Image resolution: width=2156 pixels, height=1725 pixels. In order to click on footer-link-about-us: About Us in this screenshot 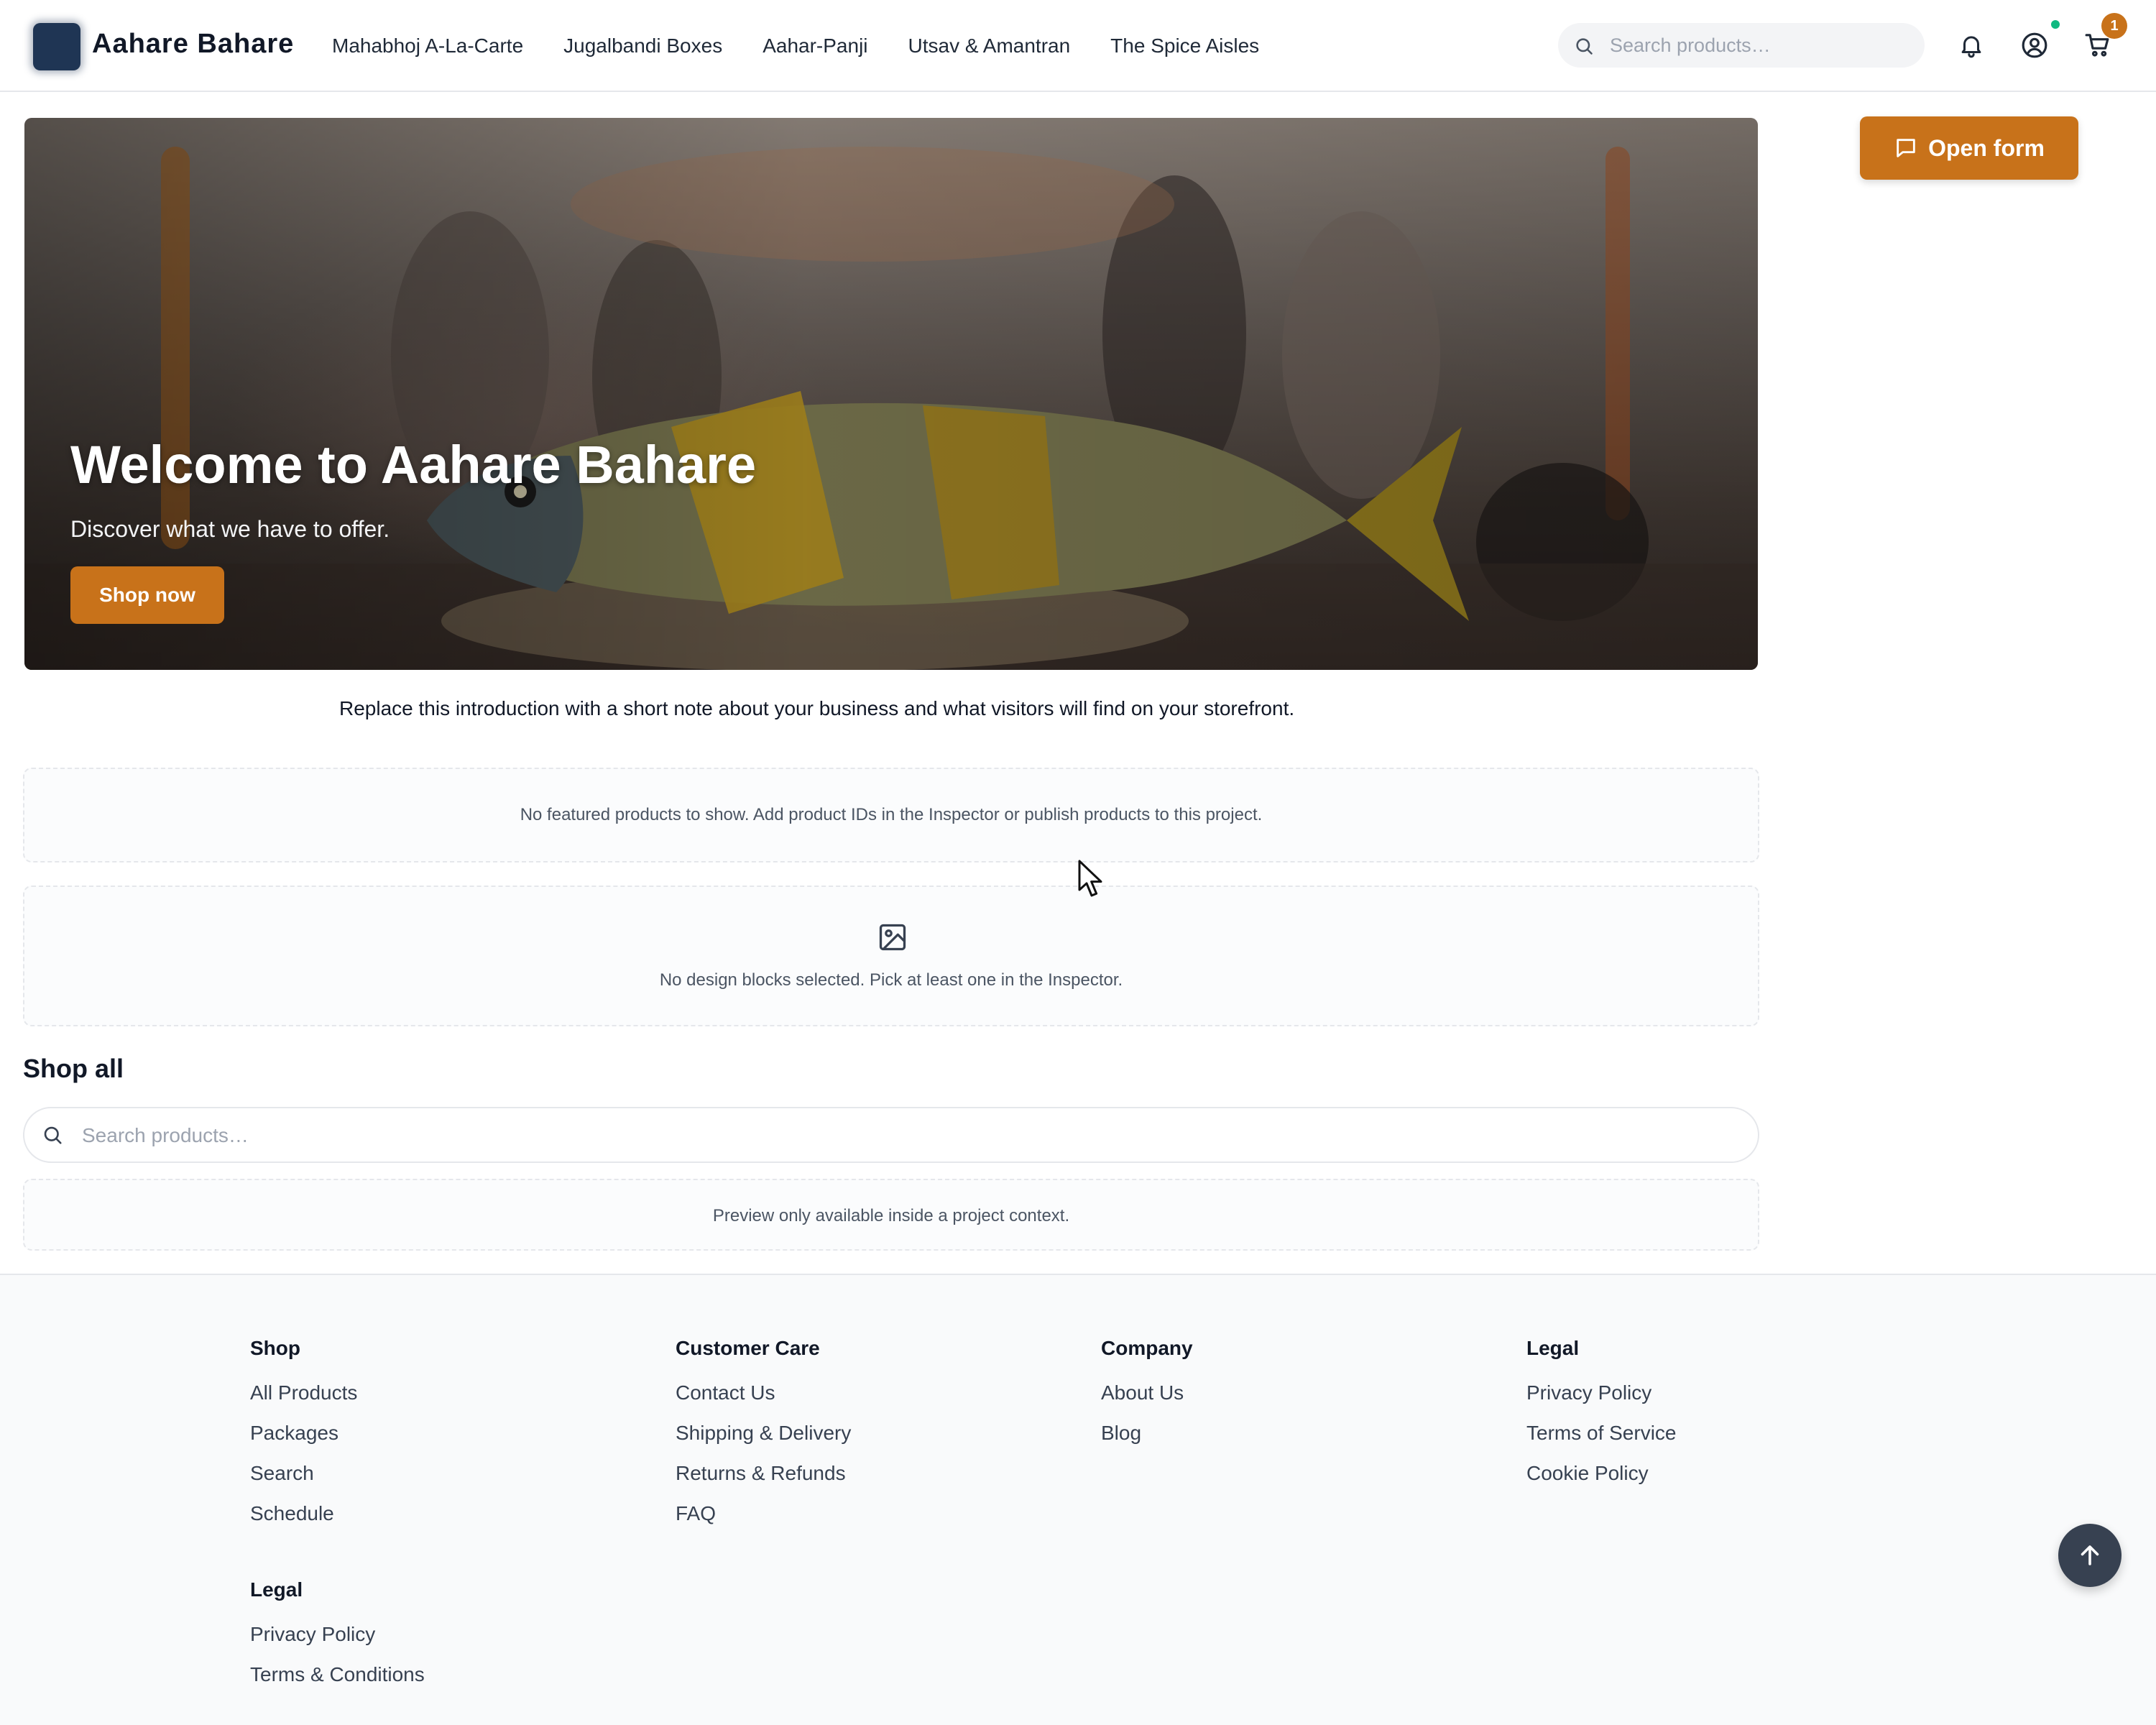, I will do `click(1147, 1392)`.